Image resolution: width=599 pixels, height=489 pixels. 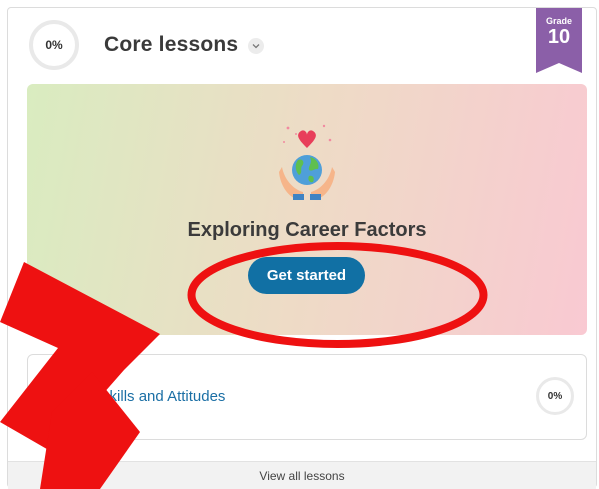 I want to click on lesson-progress-value: 0%, so click(x=555, y=396).